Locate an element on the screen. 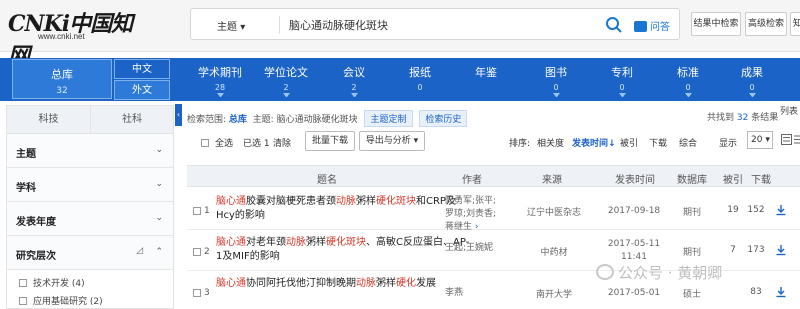  search-type-select: 主题 ▾ is located at coordinates (231, 25).